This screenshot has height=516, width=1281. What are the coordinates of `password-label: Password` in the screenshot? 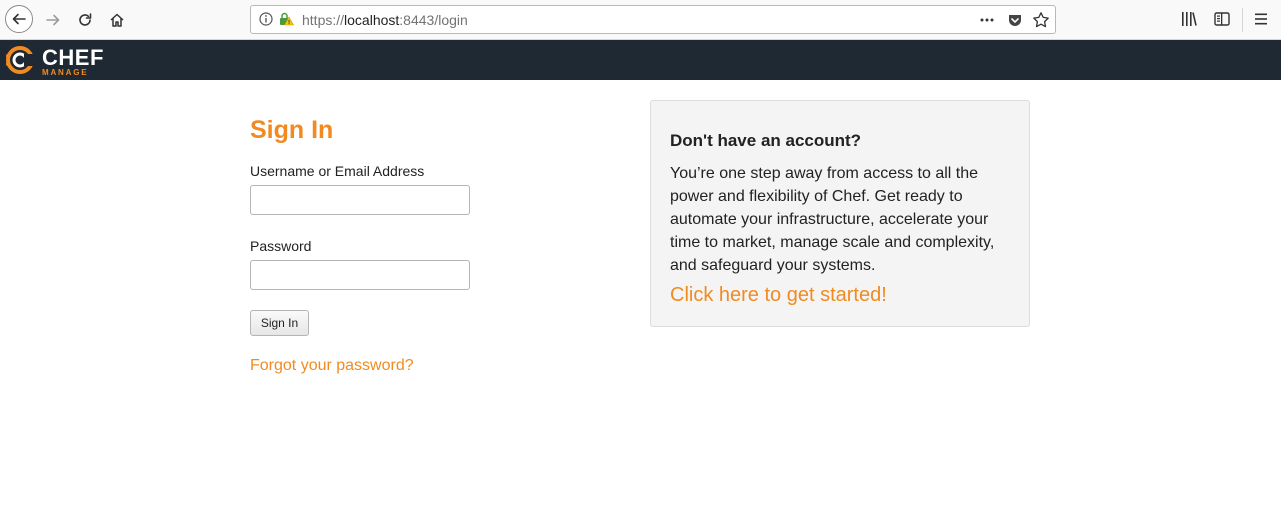 It's located at (281, 246).